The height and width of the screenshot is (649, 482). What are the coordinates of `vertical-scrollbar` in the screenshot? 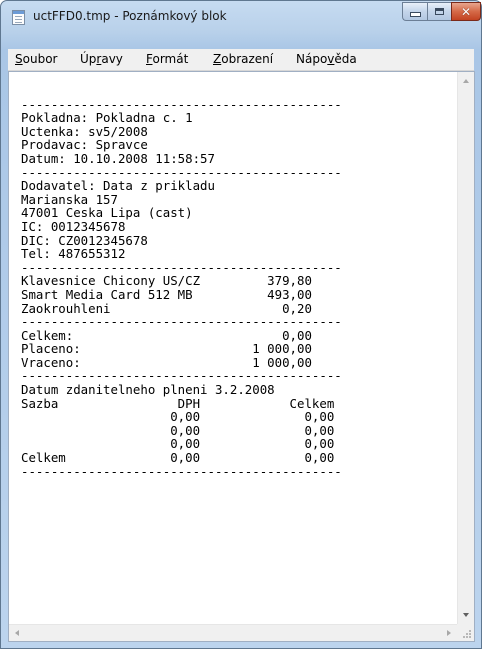 It's located at (465, 348).